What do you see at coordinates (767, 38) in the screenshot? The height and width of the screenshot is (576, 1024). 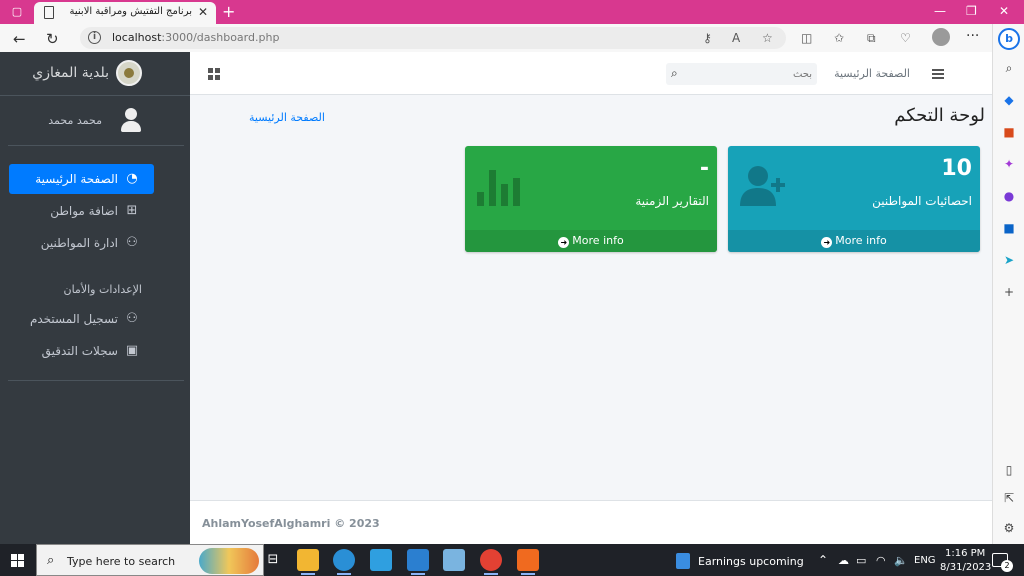 I see `favorite-star-icon: ☆` at bounding box center [767, 38].